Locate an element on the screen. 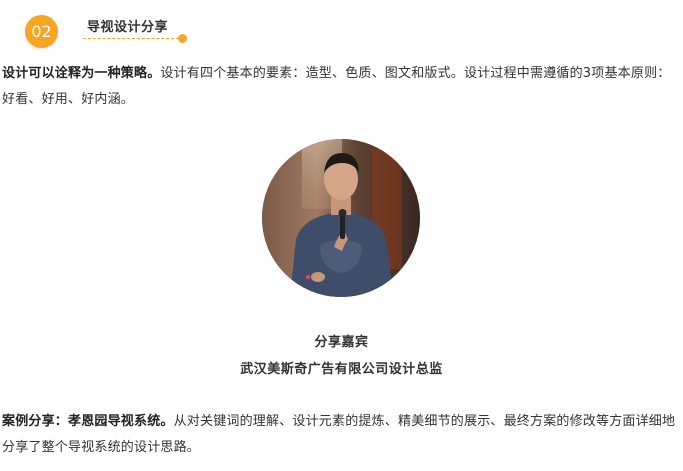 This screenshot has height=471, width=683. section-title: 导视设计分享 is located at coordinates (128, 27).